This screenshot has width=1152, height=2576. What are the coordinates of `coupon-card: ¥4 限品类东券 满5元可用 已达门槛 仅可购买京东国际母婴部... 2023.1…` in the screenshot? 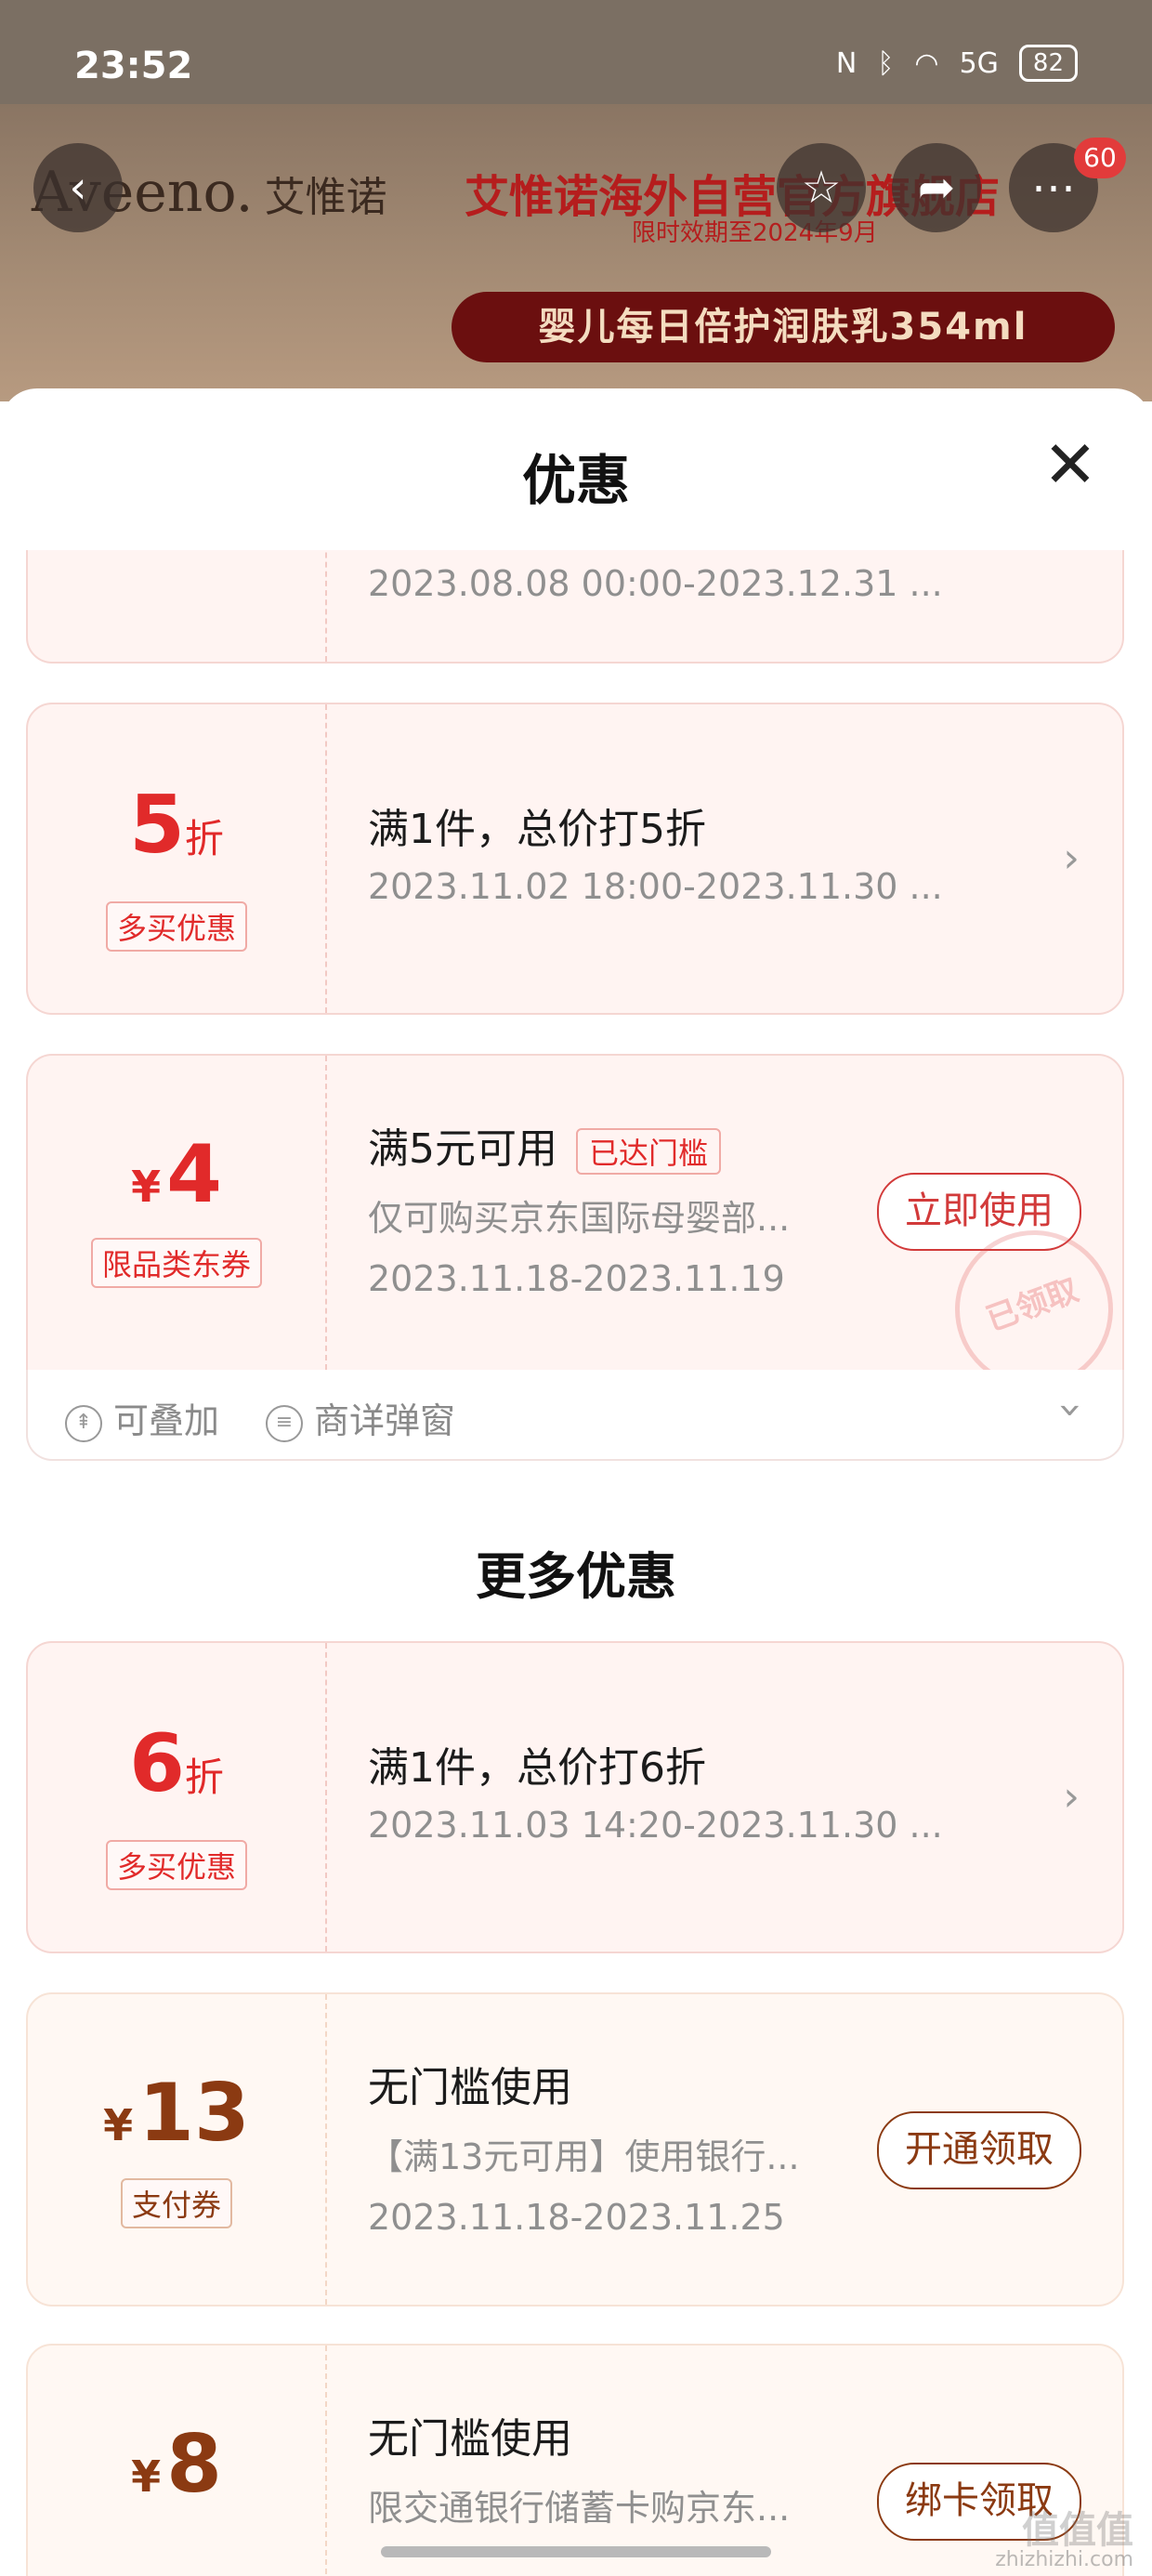 It's located at (580, 1232).